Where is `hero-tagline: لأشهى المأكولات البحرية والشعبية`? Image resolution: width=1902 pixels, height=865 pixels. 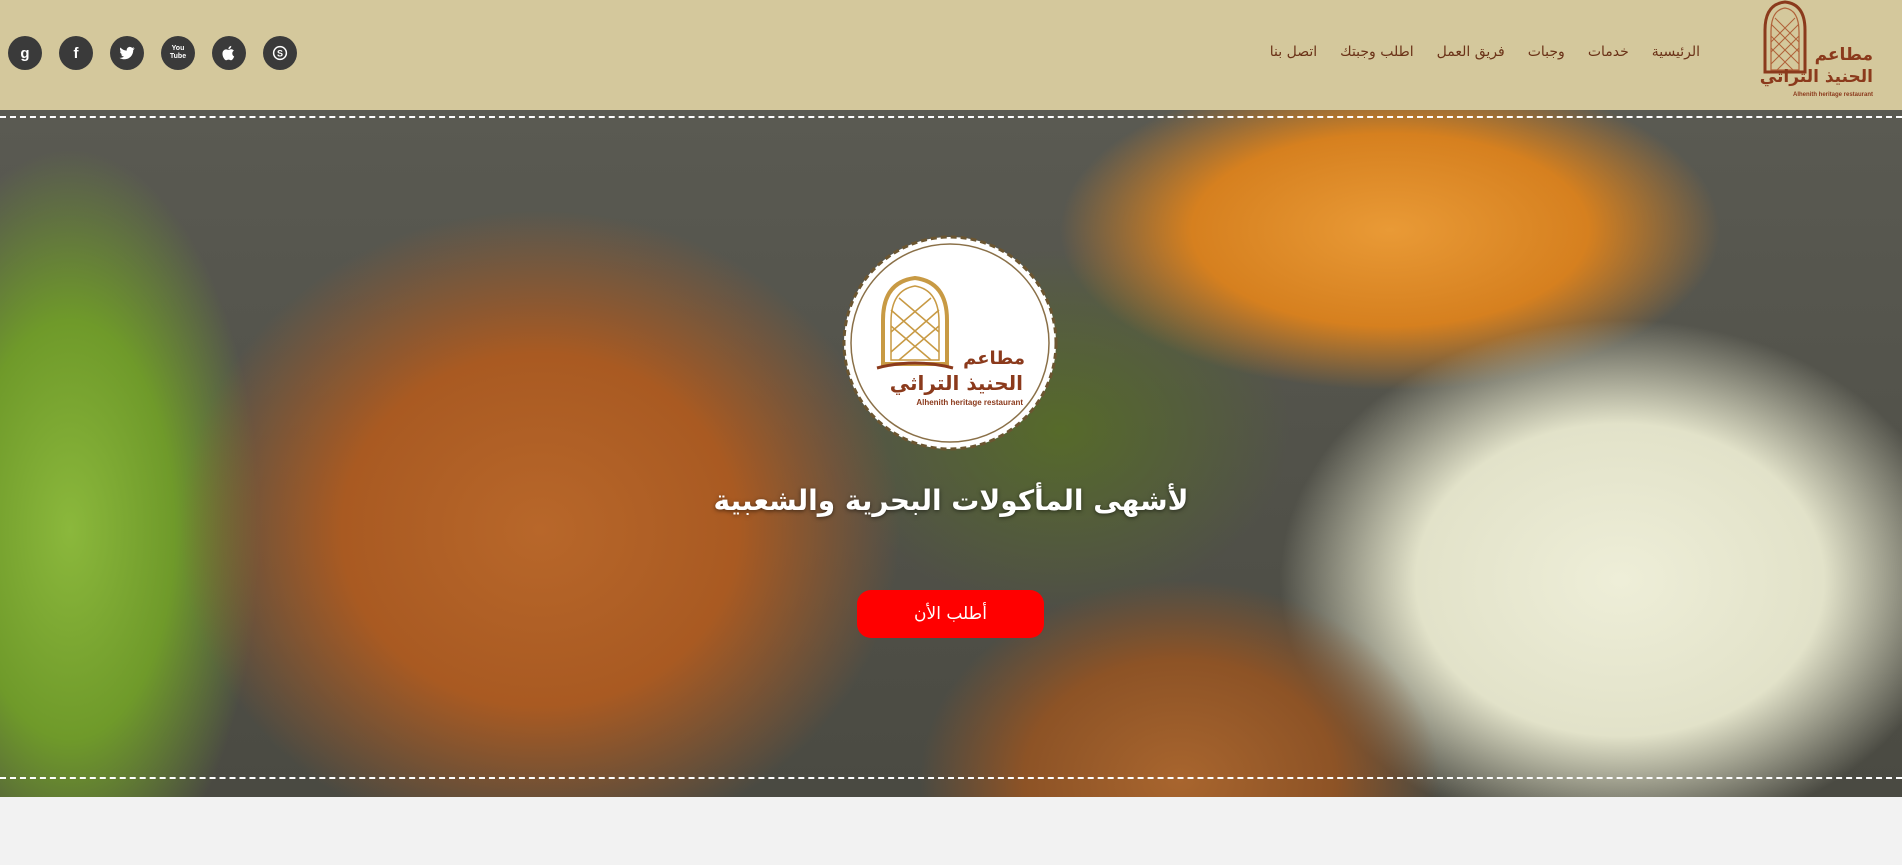 hero-tagline: لأشهى المأكولات البحرية والشعبية is located at coordinates (951, 500).